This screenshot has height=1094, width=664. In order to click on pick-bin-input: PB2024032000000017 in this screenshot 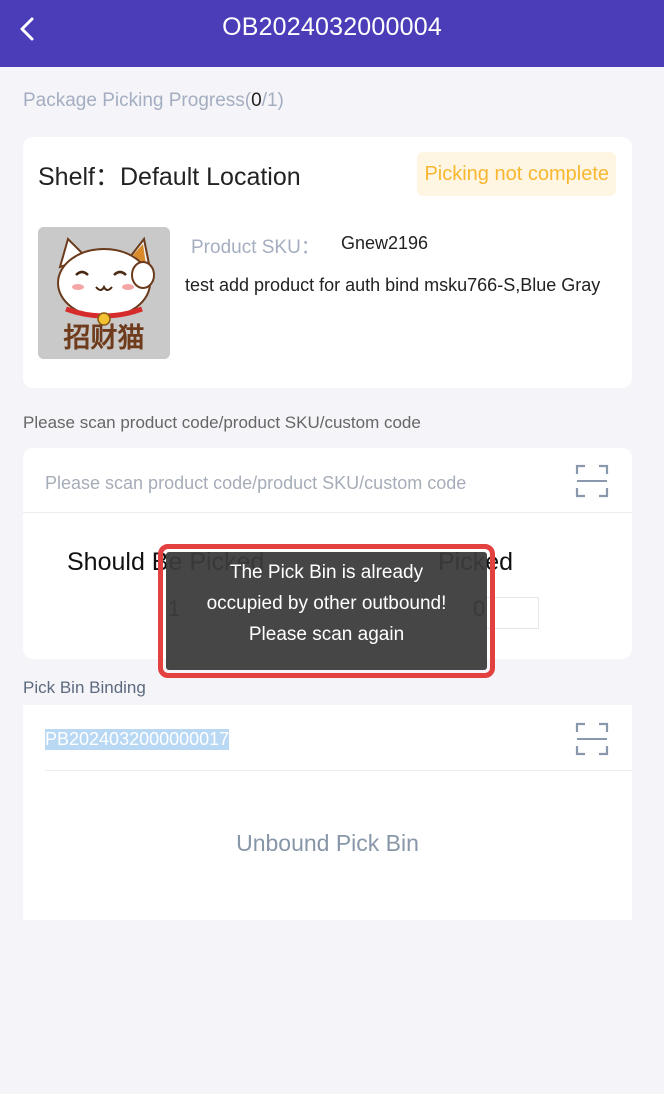, I will do `click(137, 739)`.